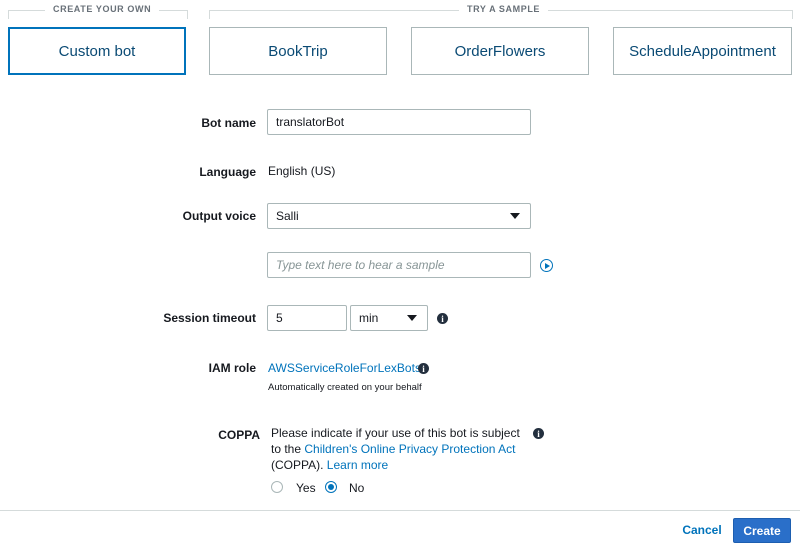 The width and height of the screenshot is (800, 546). Describe the element at coordinates (209, 318) in the screenshot. I see `session-timeout-label: Session timeout` at that location.